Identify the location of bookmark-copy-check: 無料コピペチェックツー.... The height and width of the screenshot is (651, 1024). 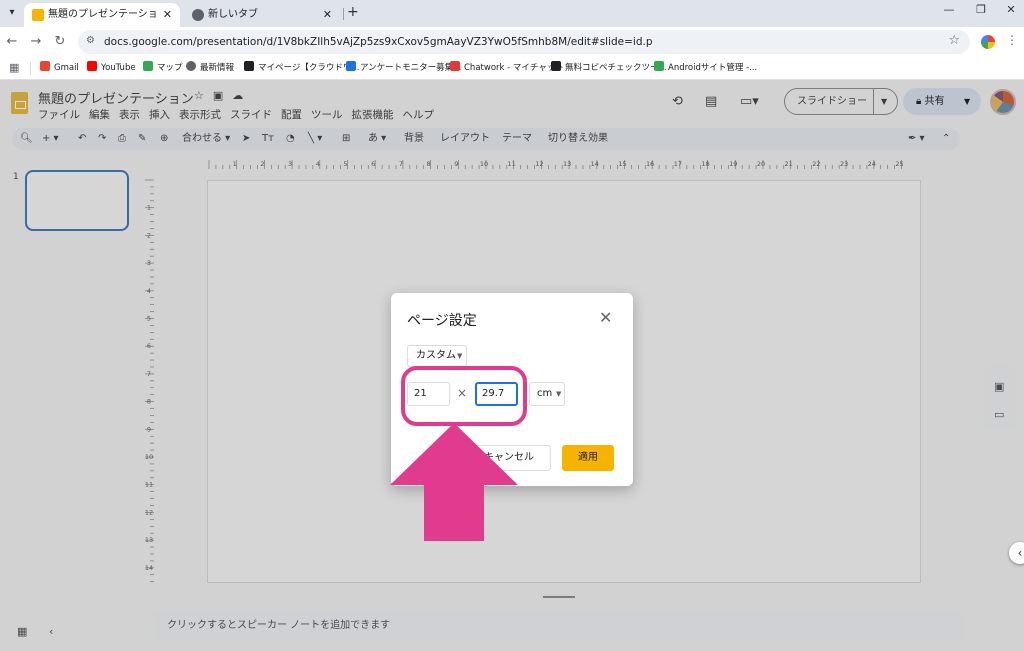
(609, 68).